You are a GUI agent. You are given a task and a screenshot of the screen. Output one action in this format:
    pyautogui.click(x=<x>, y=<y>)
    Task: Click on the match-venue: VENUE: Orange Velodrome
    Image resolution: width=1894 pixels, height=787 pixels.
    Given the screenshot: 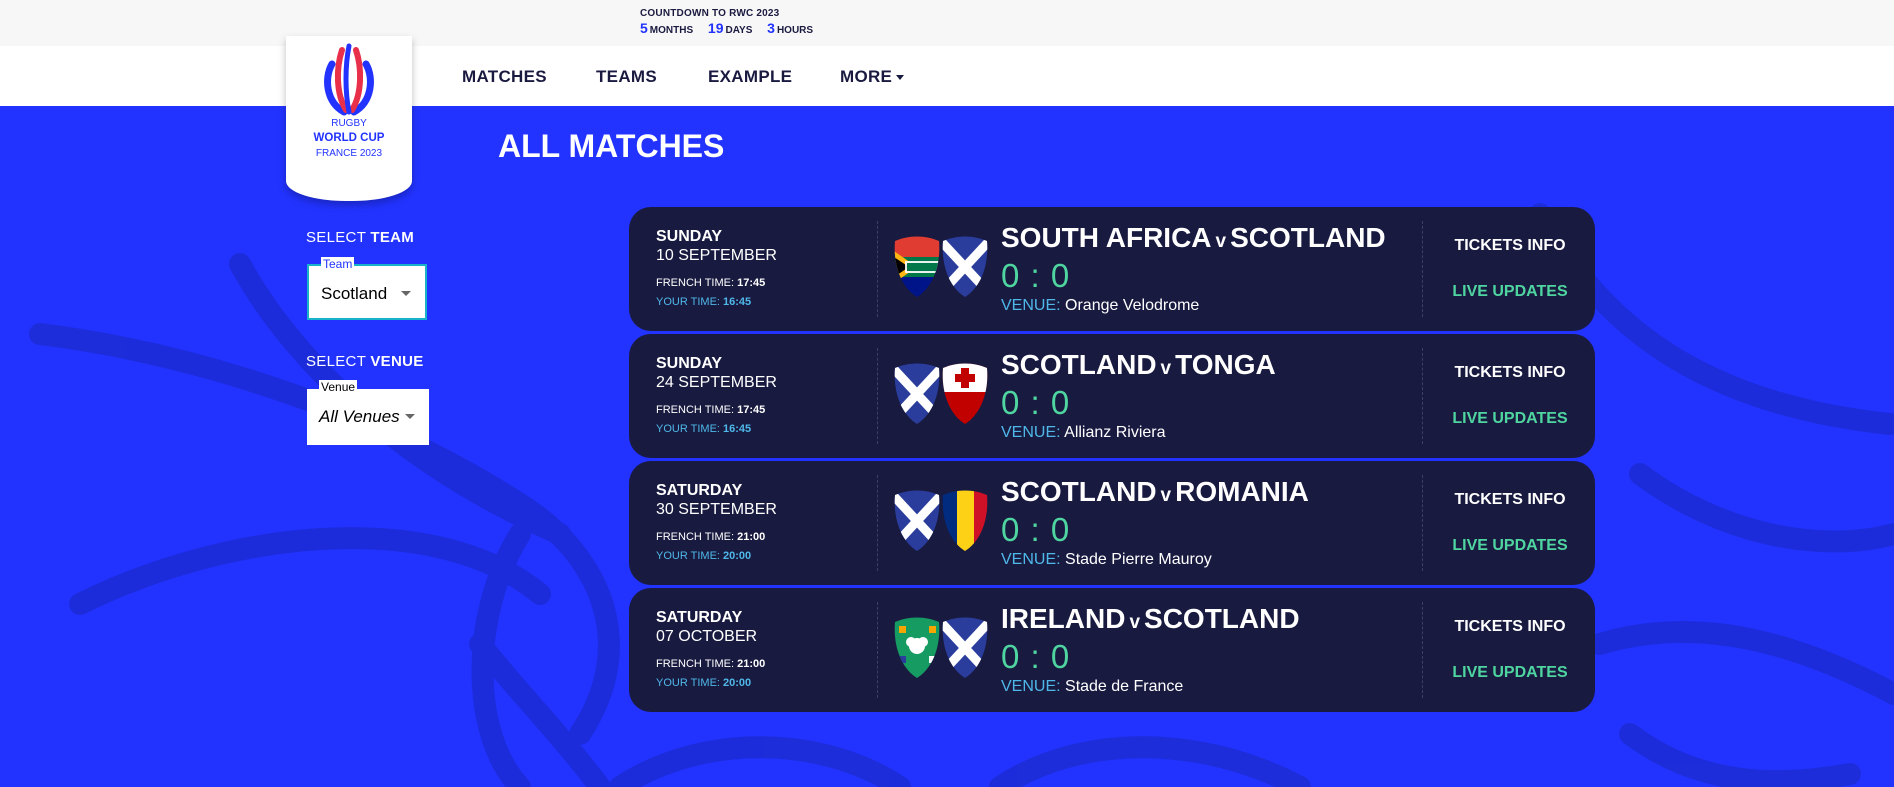 What is the action you would take?
    pyautogui.click(x=1100, y=306)
    